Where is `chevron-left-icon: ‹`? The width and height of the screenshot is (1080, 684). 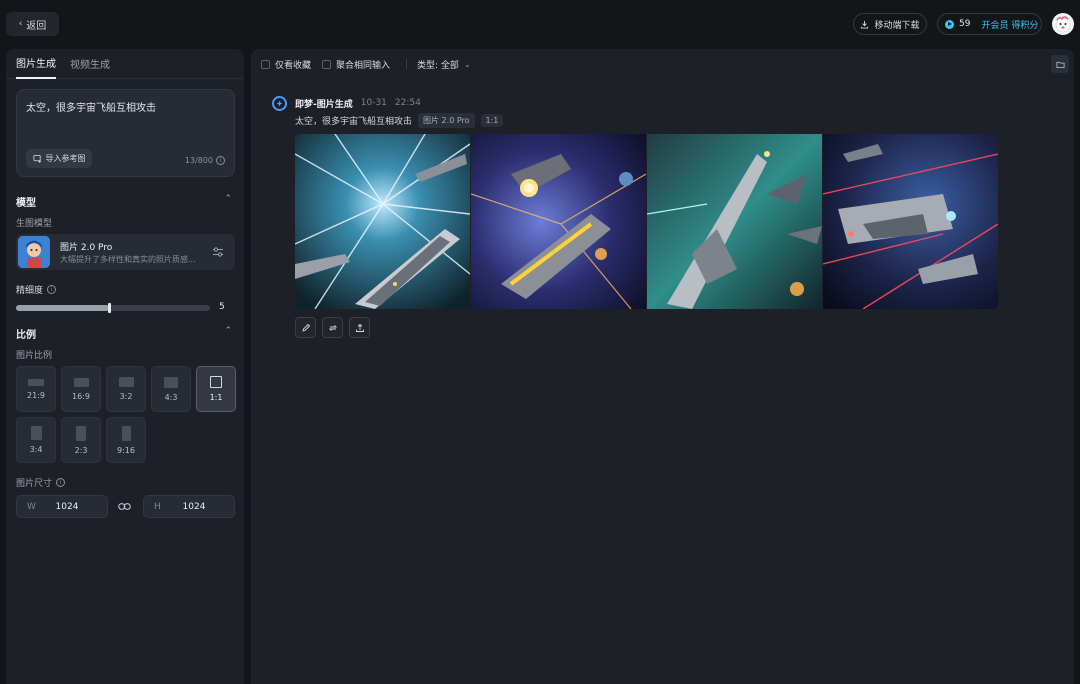 chevron-left-icon: ‹ is located at coordinates (20, 24).